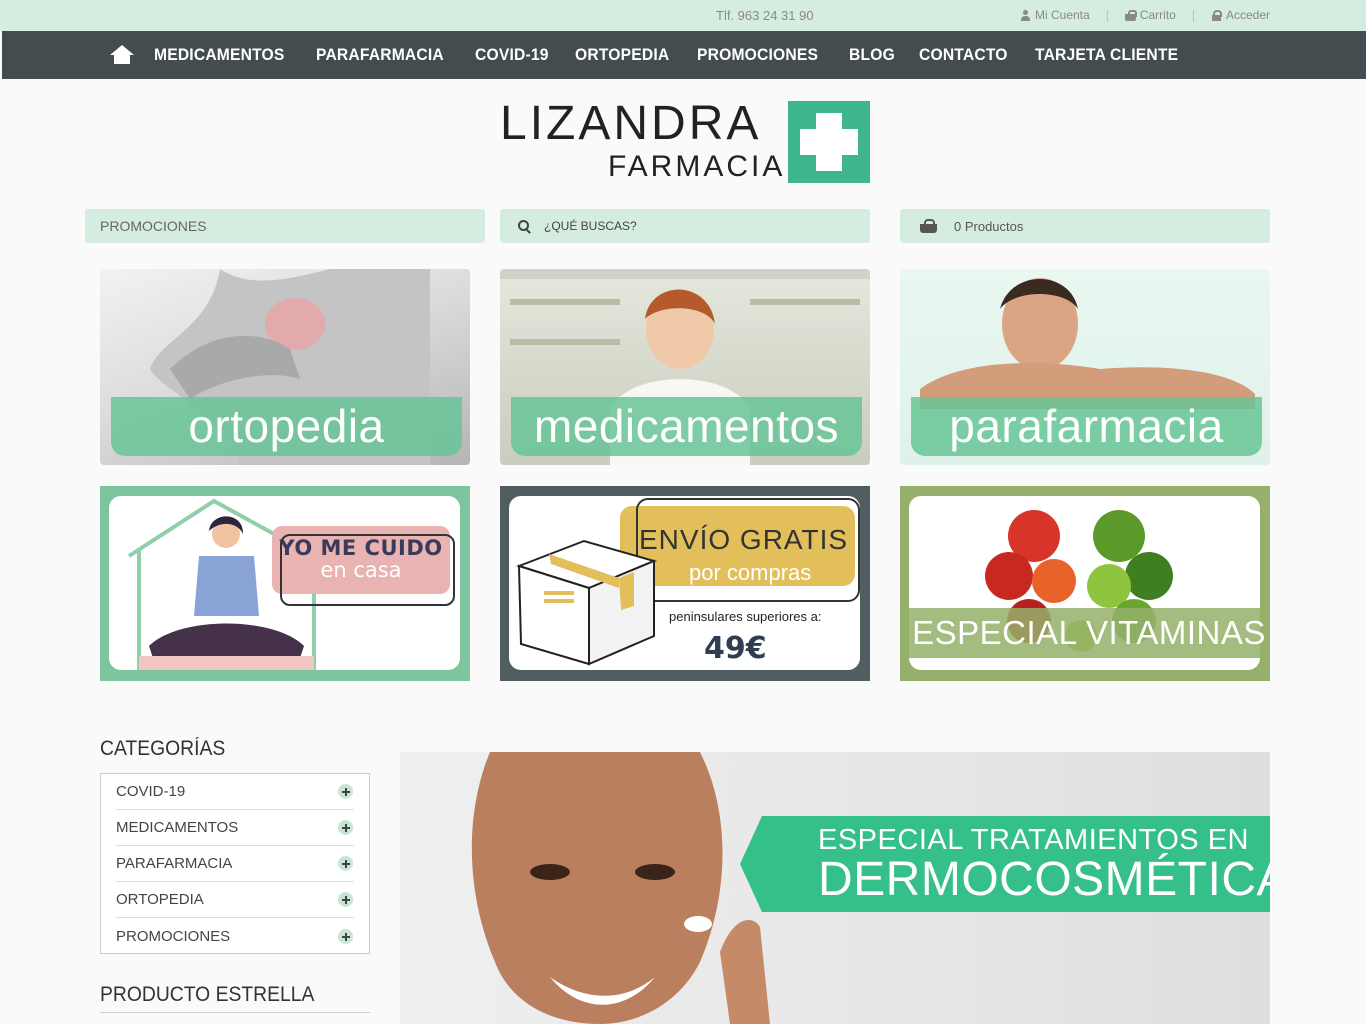 This screenshot has height=1024, width=1366. I want to click on category-item-medicamentos: MEDICAMENTOS, so click(235, 828).